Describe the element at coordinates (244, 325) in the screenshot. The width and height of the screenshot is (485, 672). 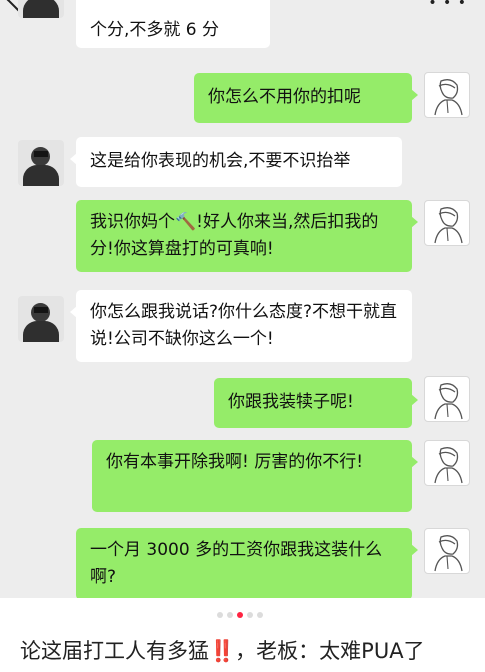
I see `message-text: 你怎么跟我说话?你什么态度?不想干就直说!公司不缺你这么一个!` at that location.